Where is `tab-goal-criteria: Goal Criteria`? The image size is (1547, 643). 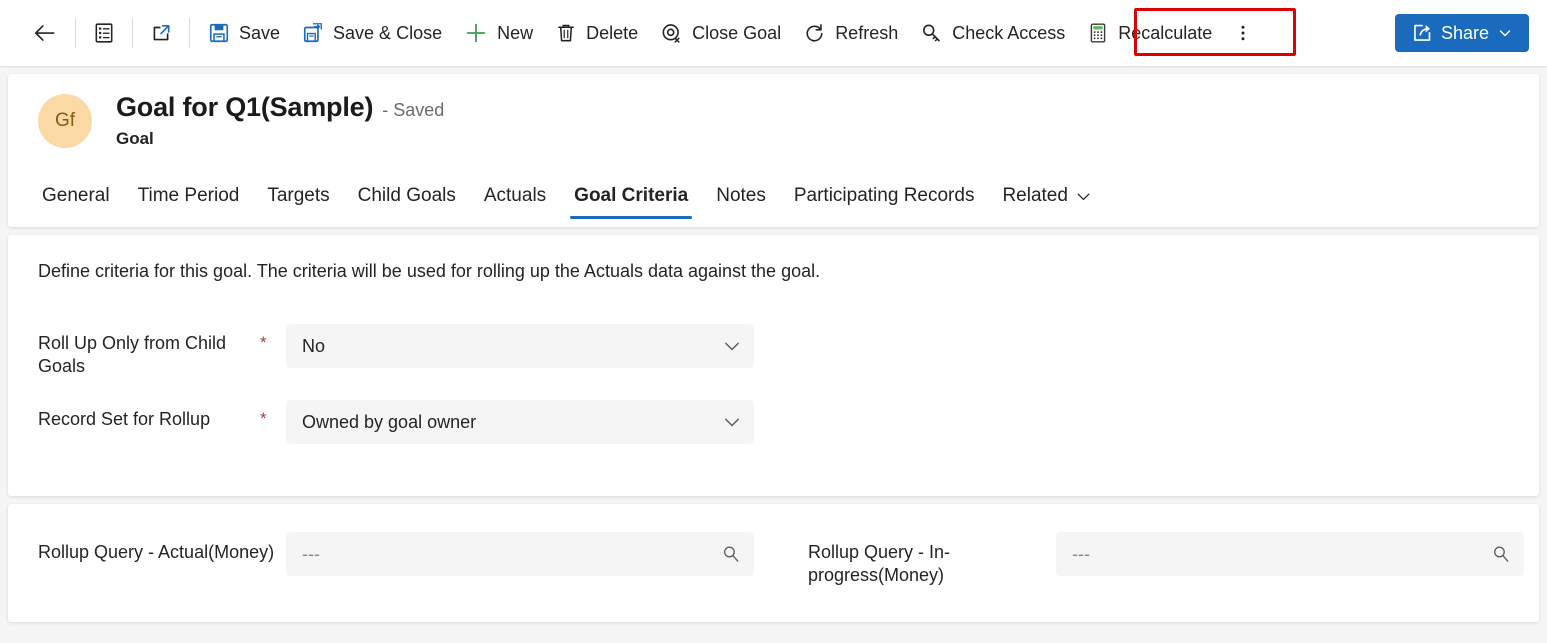 tab-goal-criteria: Goal Criteria is located at coordinates (631, 196).